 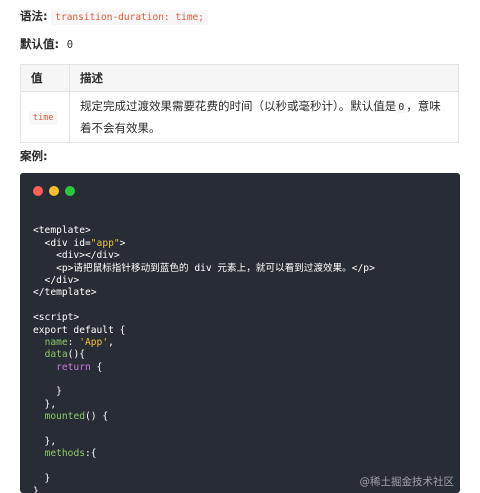 I want to click on example-label: 案例:, so click(x=34, y=156).